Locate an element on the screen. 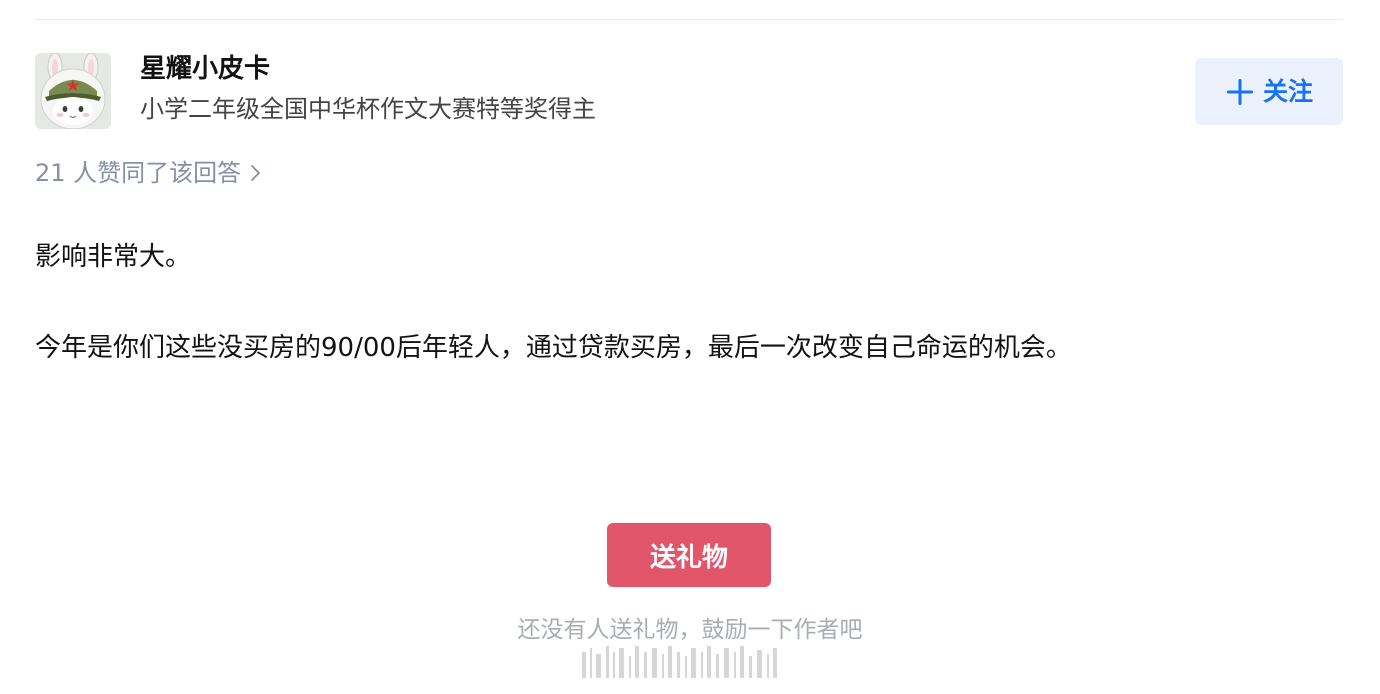  author-avatar is located at coordinates (73, 91).